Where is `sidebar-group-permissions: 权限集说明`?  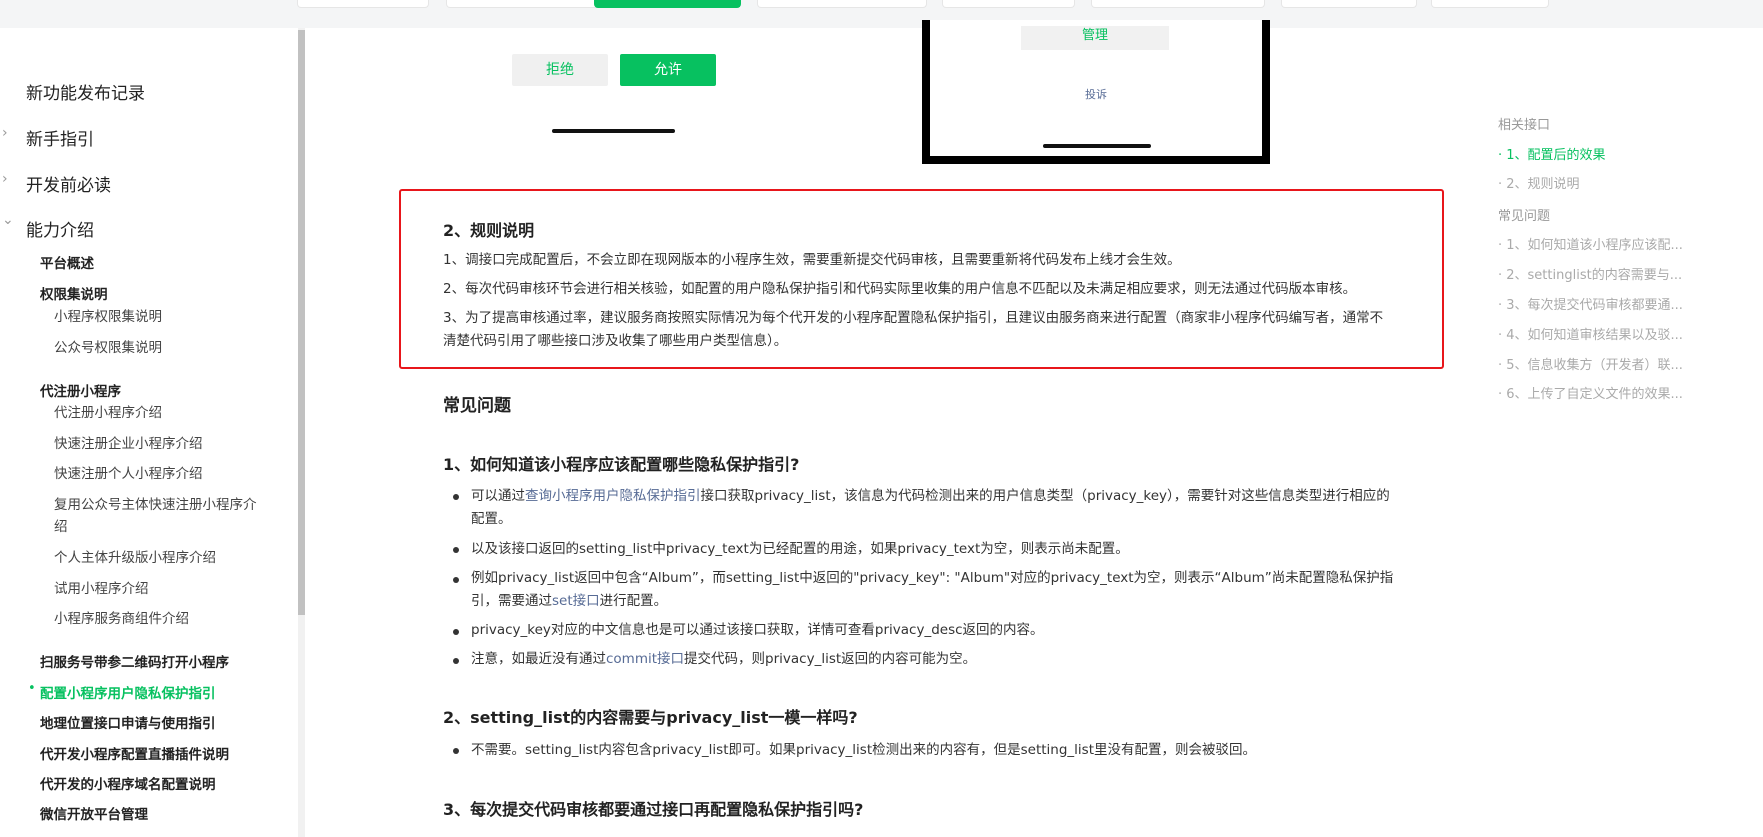 sidebar-group-permissions: 权限集说明 is located at coordinates (74, 293).